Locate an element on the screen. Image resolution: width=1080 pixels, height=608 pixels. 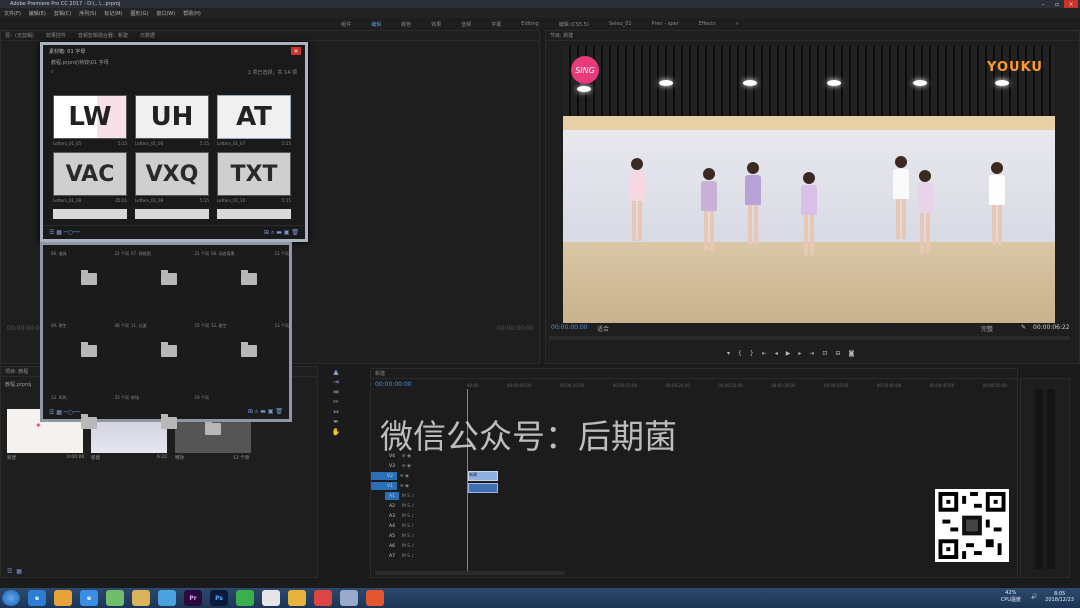
minimize-button: – is located at coordinates (1043, 4).